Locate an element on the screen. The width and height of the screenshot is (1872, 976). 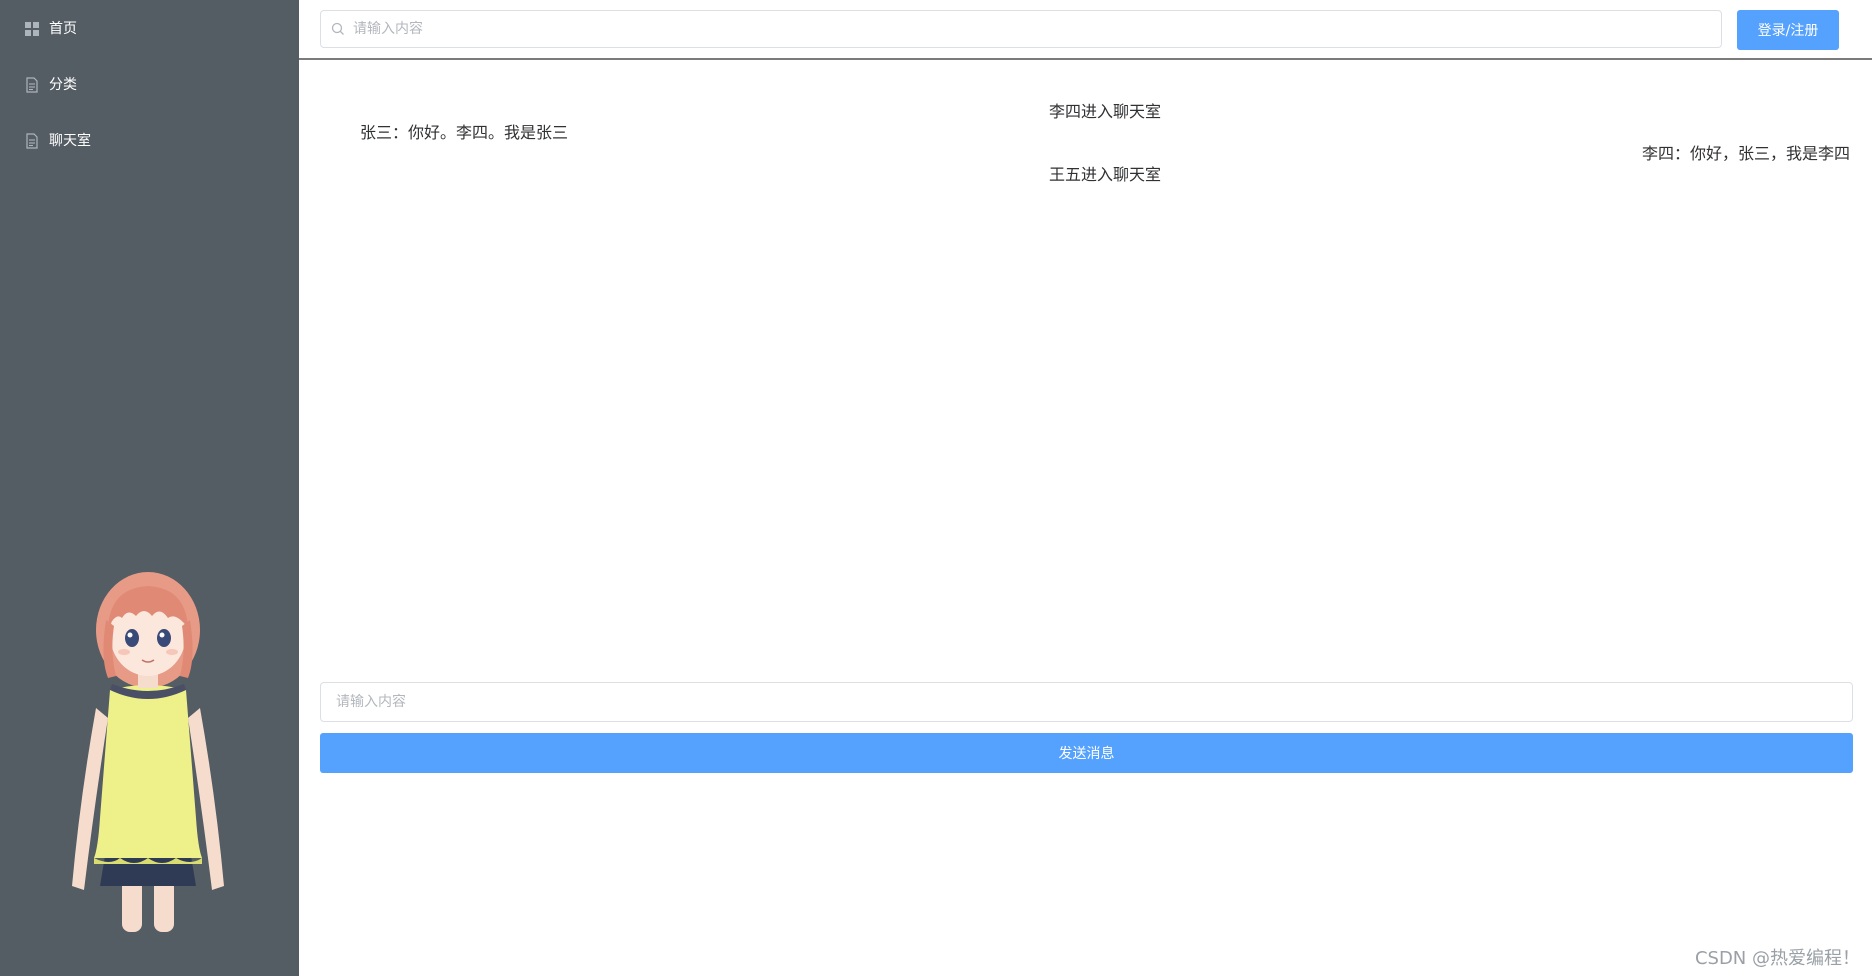
mascot-illustration is located at coordinates (148, 752).